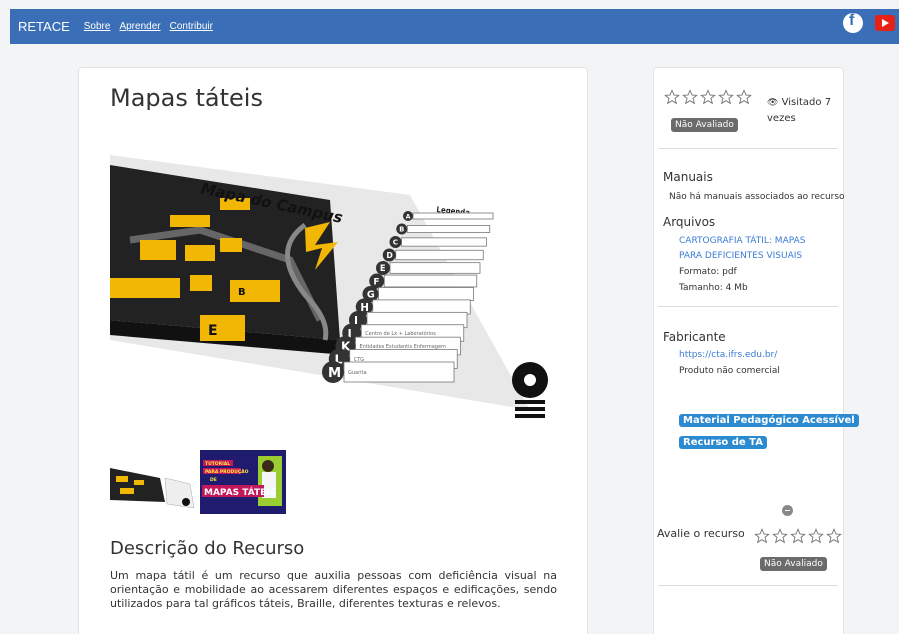  Describe the element at coordinates (395, 242) in the screenshot. I see `legend-letter: C` at that location.